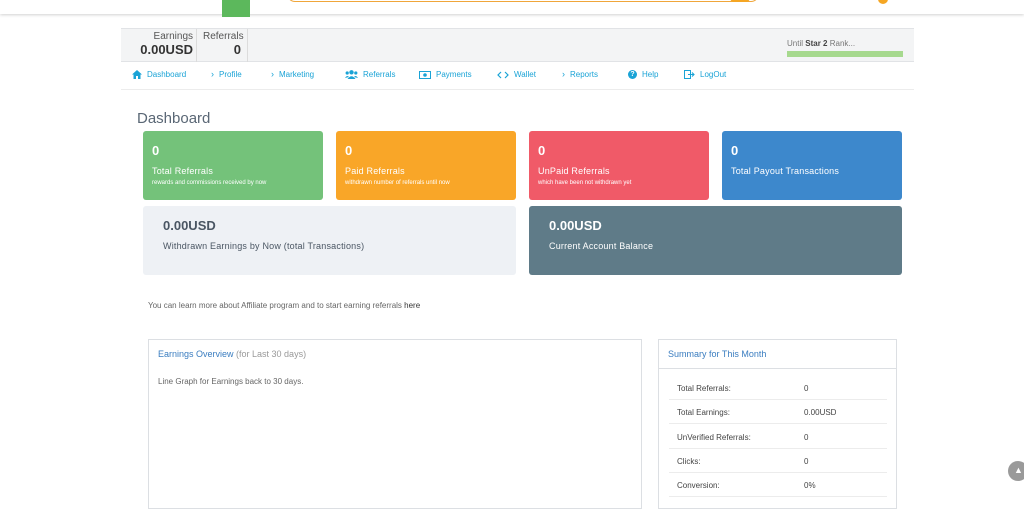 The height and width of the screenshot is (509, 1024). I want to click on nav-label: LogOut, so click(713, 74).